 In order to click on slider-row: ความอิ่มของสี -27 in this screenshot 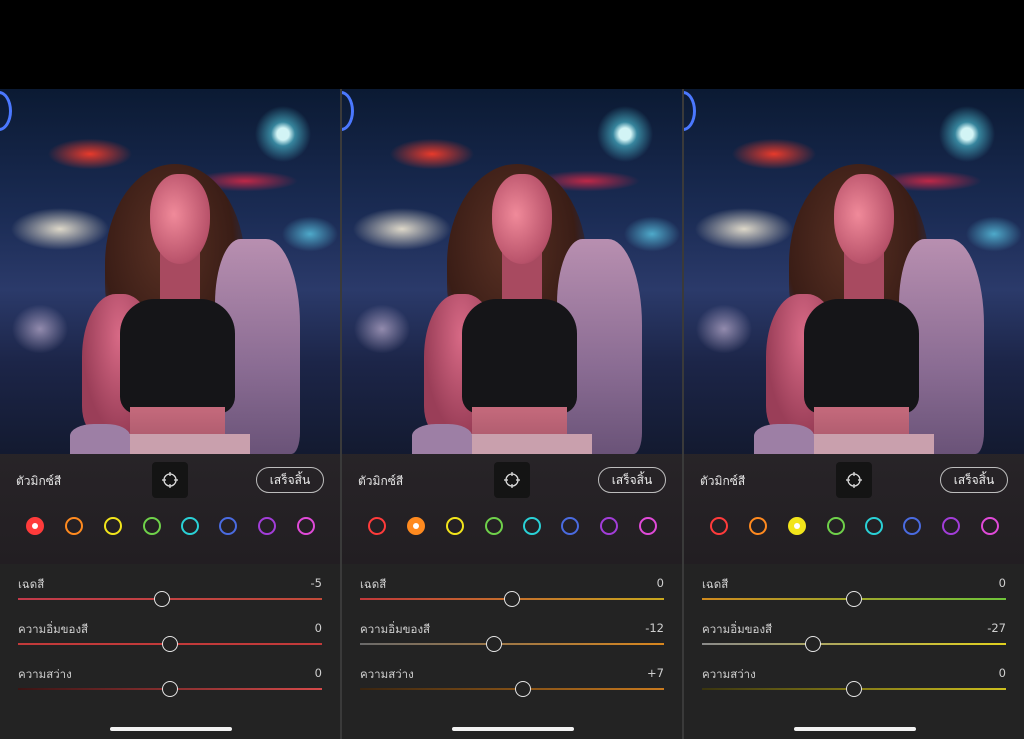, I will do `click(854, 641)`.